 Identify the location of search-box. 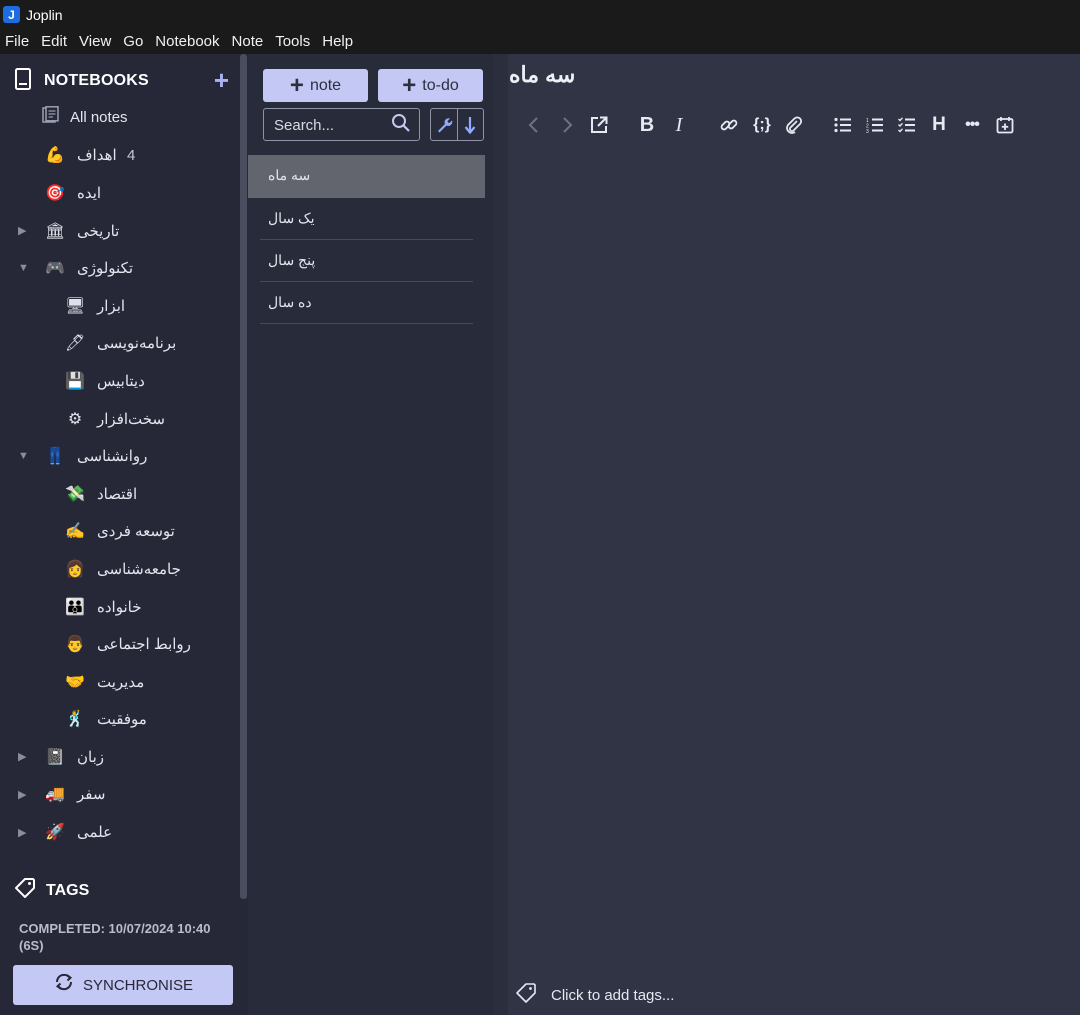
(341, 124).